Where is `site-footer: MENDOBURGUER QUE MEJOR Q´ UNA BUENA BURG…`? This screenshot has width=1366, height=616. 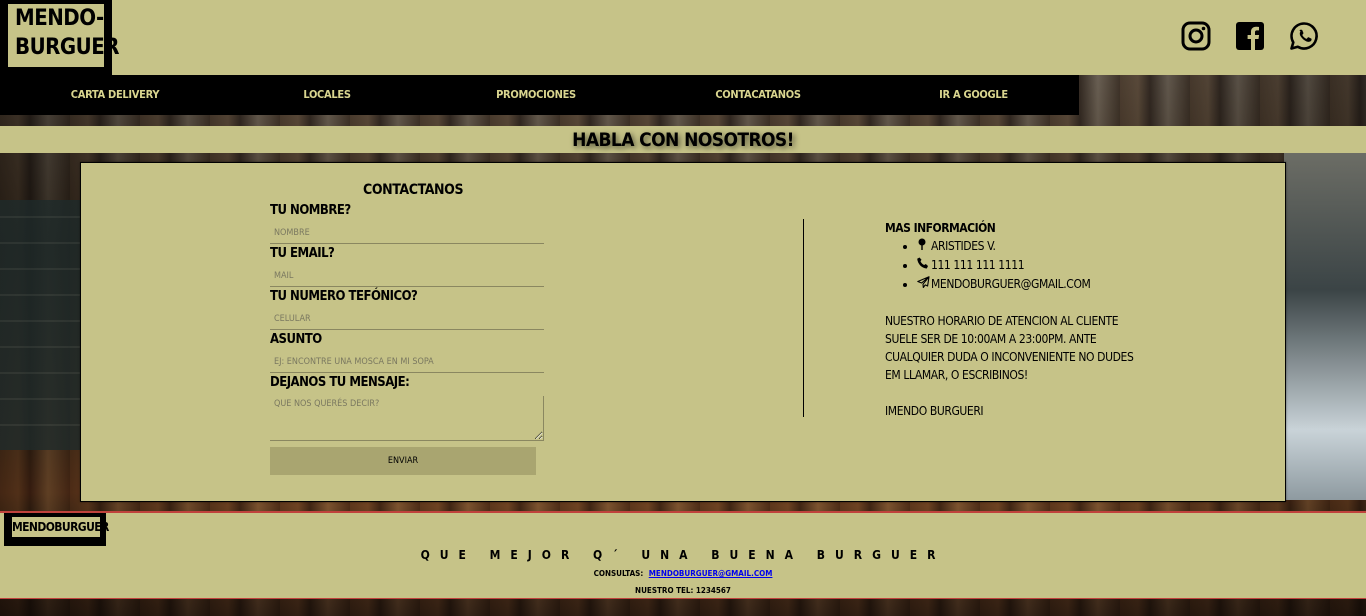
site-footer: MENDOBURGUER QUE MEJOR Q´ UNA BUENA BURG… is located at coordinates (683, 555).